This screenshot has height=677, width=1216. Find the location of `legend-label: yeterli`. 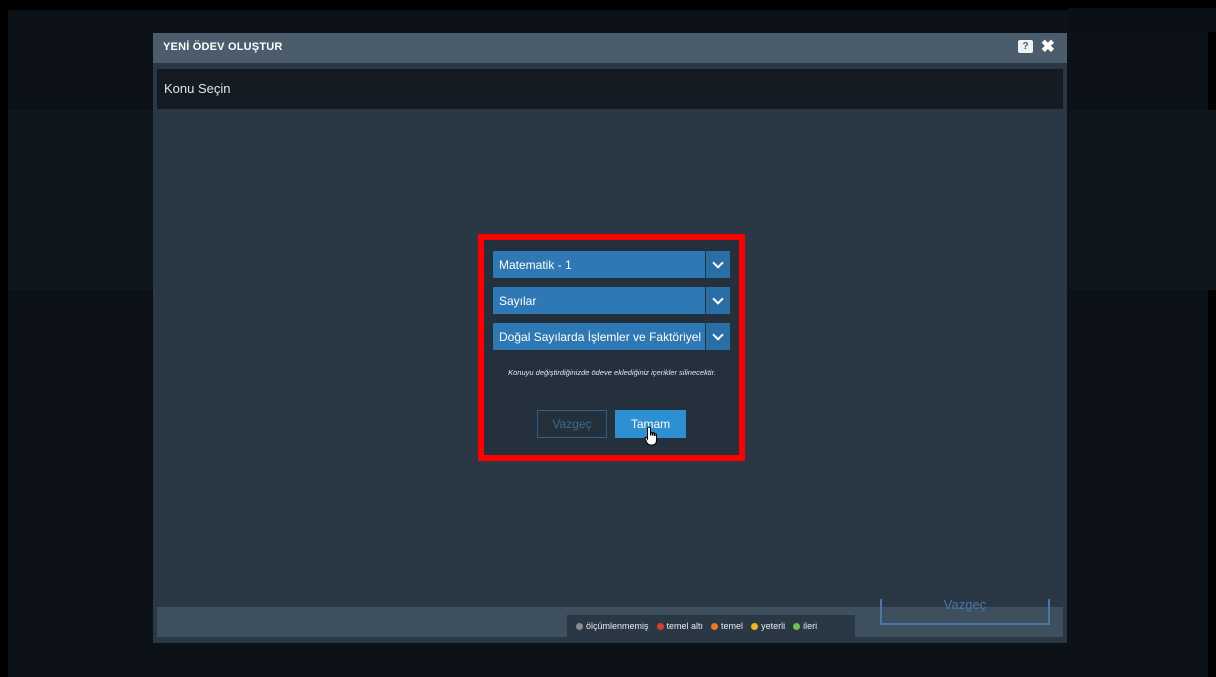

legend-label: yeterli is located at coordinates (773, 626).